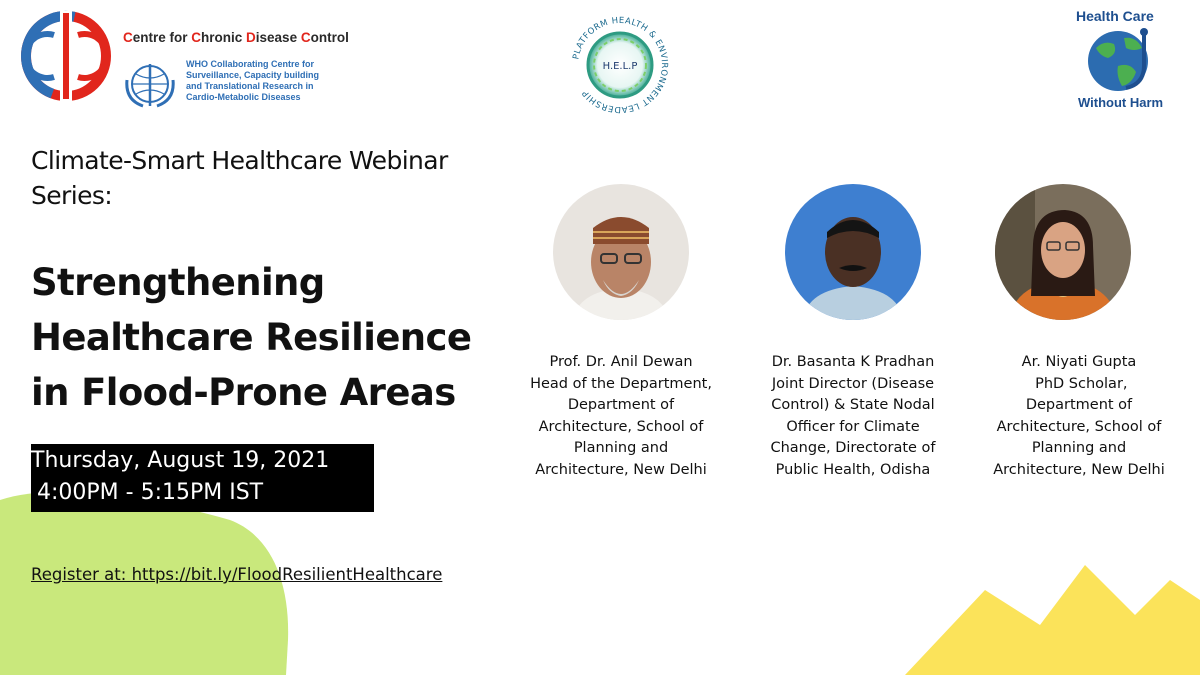 This screenshot has width=1200, height=675. I want to click on speaker-photo-anil-dewan, so click(621, 252).